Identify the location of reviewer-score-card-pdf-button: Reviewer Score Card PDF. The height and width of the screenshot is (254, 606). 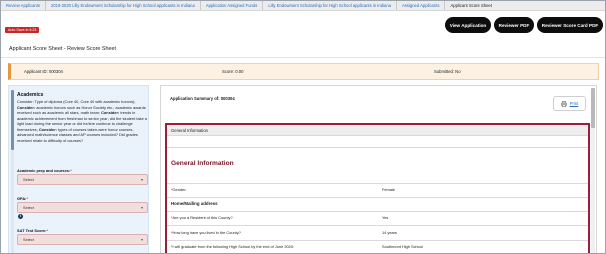
(570, 25).